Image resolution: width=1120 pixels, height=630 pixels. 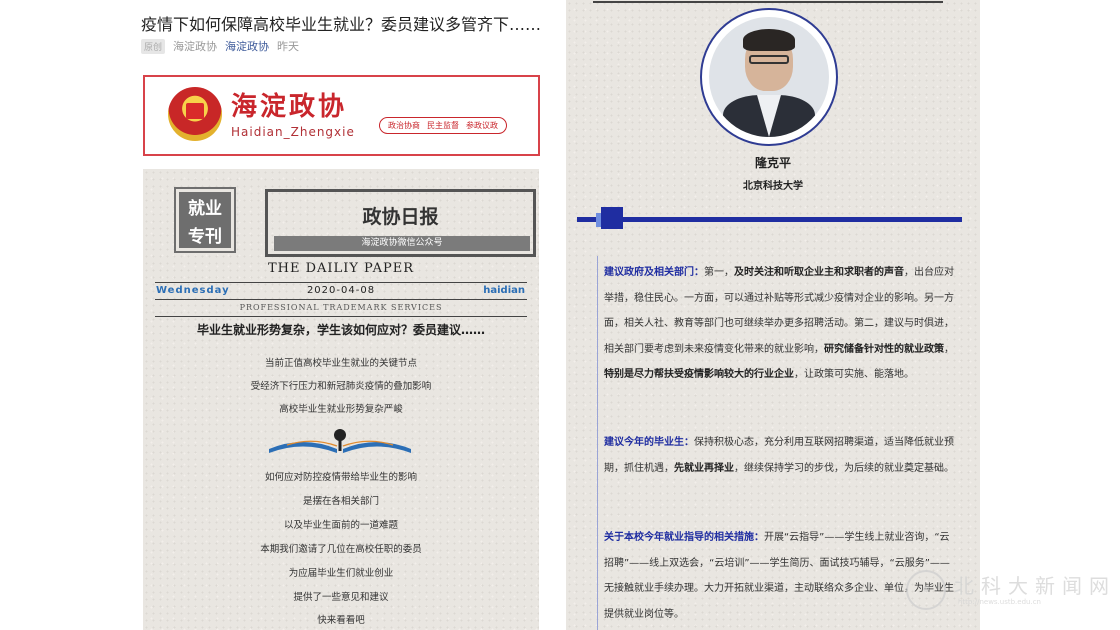 I want to click on watermark-text: 北科大新闻网, so click(x=1035, y=586).